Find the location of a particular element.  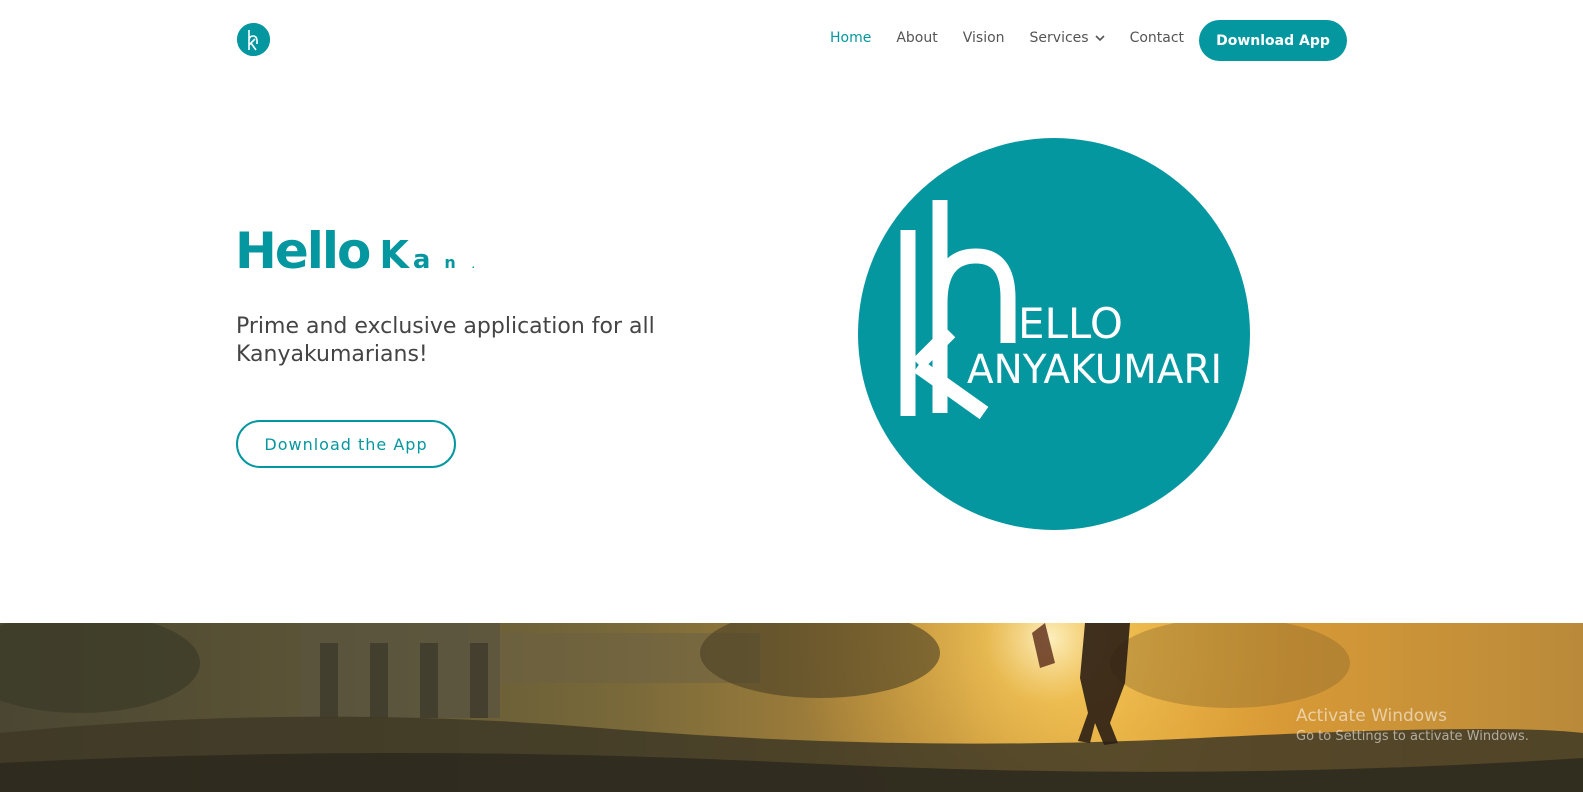

nav-item-services: Services is located at coordinates (1067, 38).